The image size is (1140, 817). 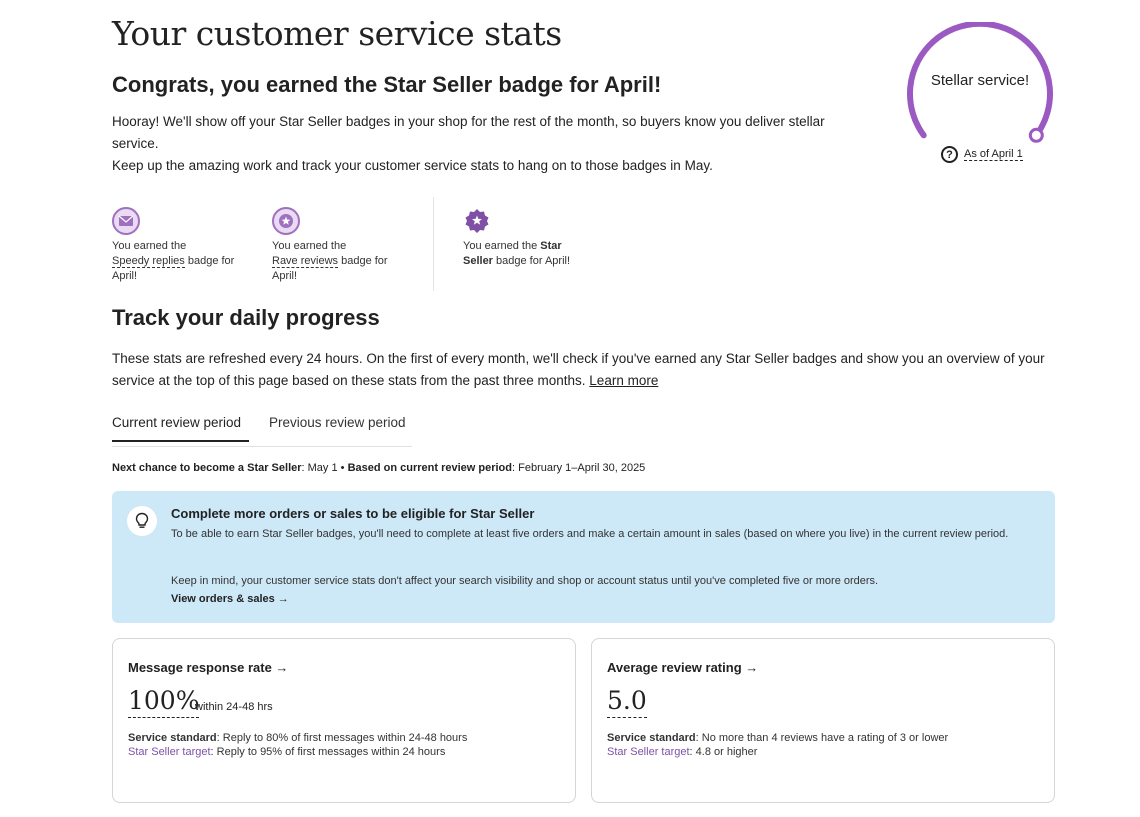 What do you see at coordinates (337, 33) in the screenshot?
I see `page-title: Your customer service stats` at bounding box center [337, 33].